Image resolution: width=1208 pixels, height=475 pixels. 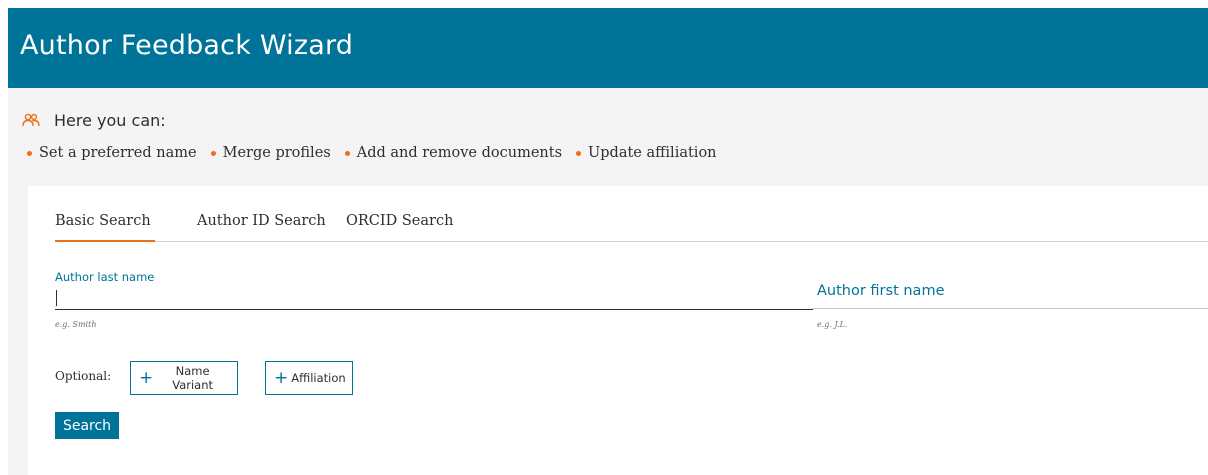 I want to click on feature-text: Set a preferred name, so click(x=118, y=153).